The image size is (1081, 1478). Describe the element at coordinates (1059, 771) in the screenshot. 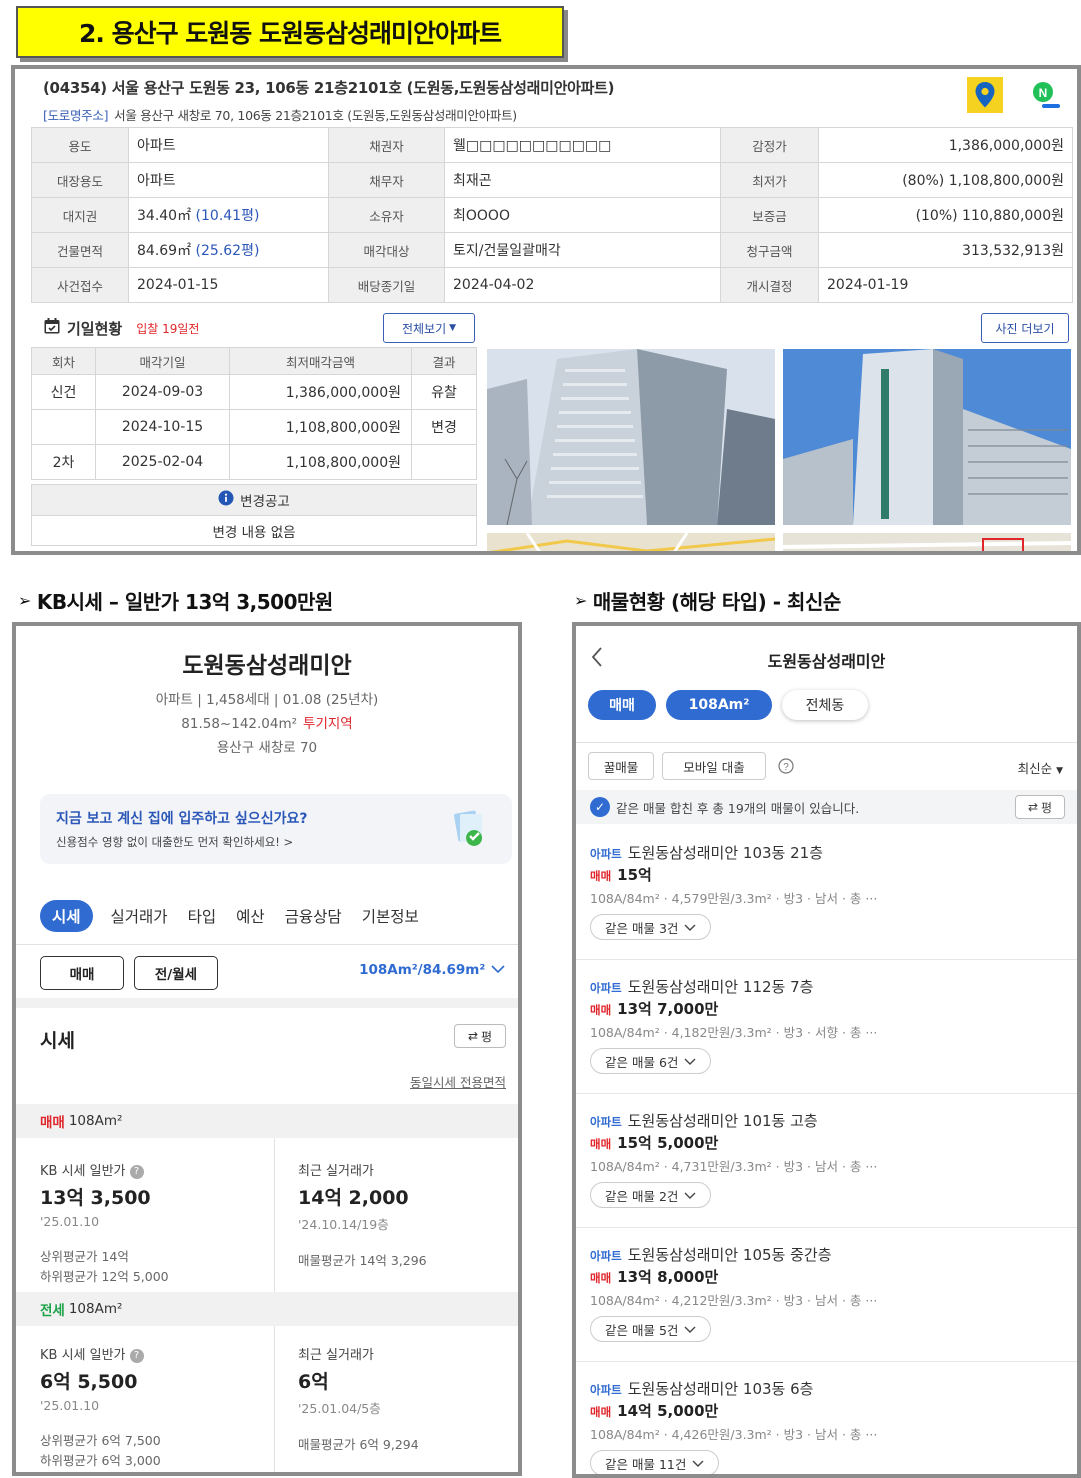

I see `caret-down-icon: ▼` at that location.